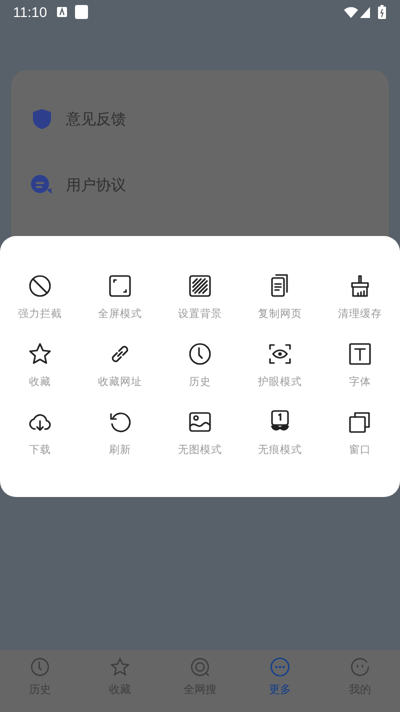 Image resolution: width=400 pixels, height=712 pixels. I want to click on menu-item: 意见反馈, so click(96, 119).